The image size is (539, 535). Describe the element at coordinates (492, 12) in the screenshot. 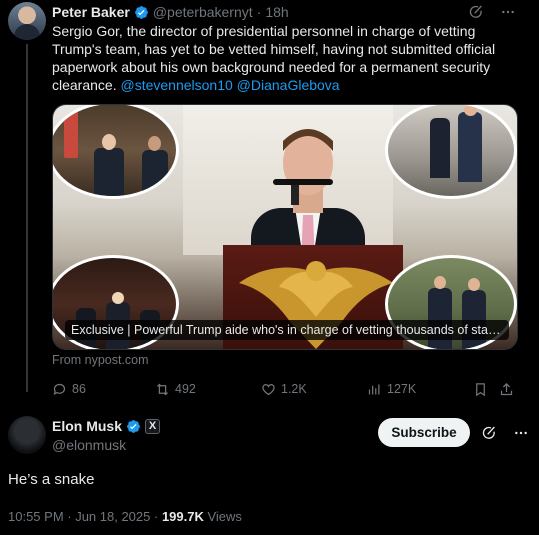

I see `tweet-top-actions` at that location.